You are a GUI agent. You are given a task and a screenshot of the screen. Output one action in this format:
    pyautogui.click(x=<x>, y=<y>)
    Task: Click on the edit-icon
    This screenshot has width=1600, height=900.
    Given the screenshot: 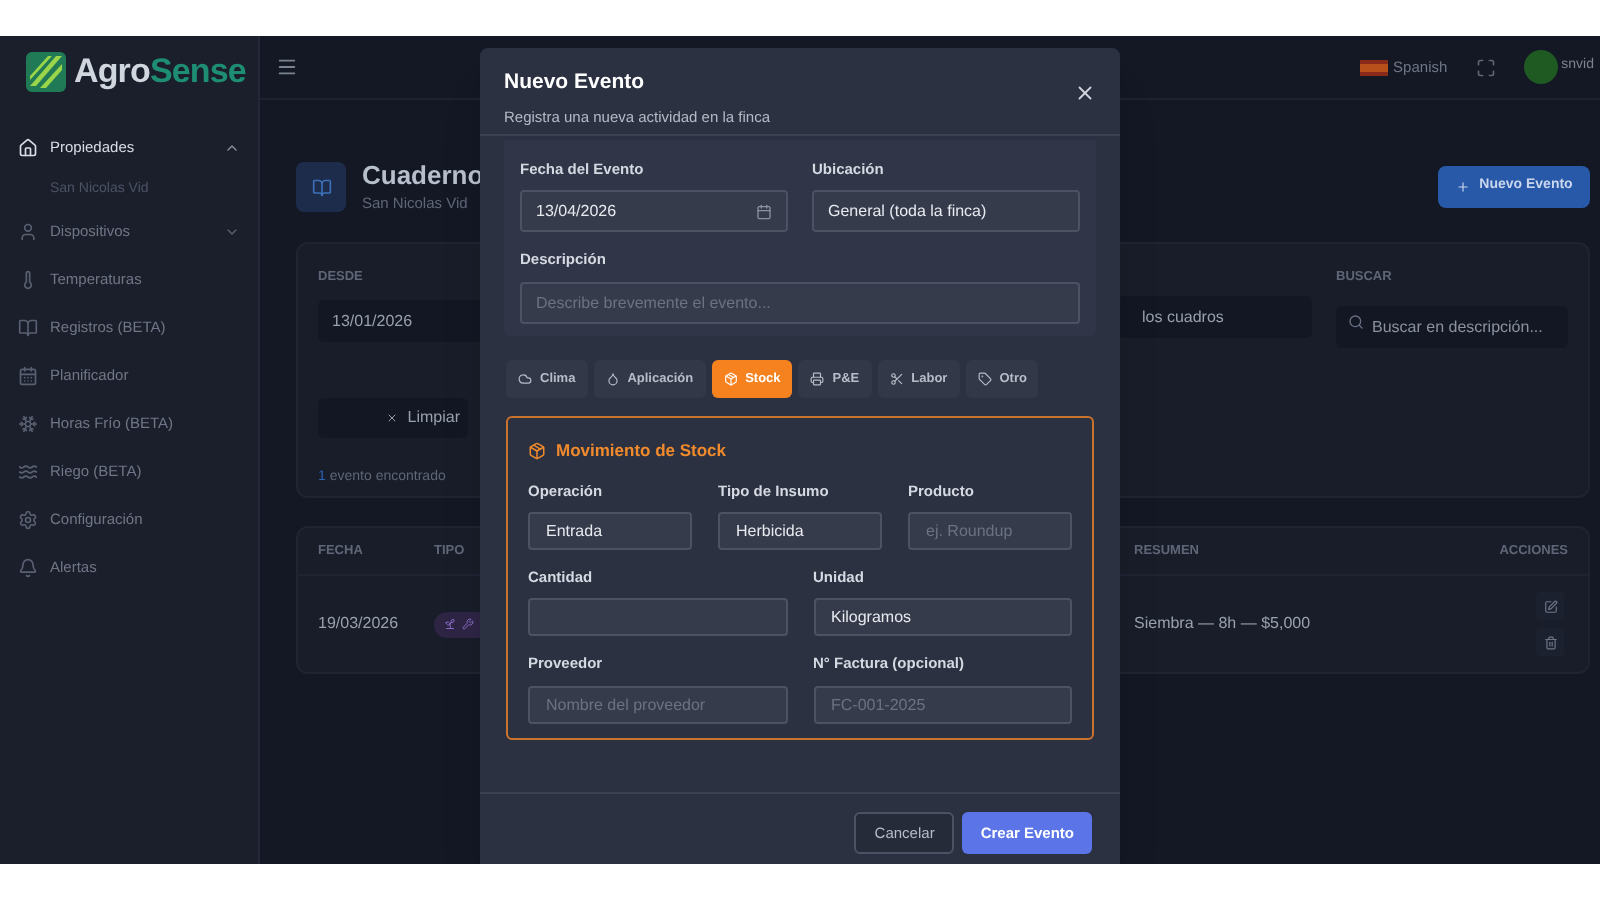 What is the action you would take?
    pyautogui.click(x=1550, y=606)
    